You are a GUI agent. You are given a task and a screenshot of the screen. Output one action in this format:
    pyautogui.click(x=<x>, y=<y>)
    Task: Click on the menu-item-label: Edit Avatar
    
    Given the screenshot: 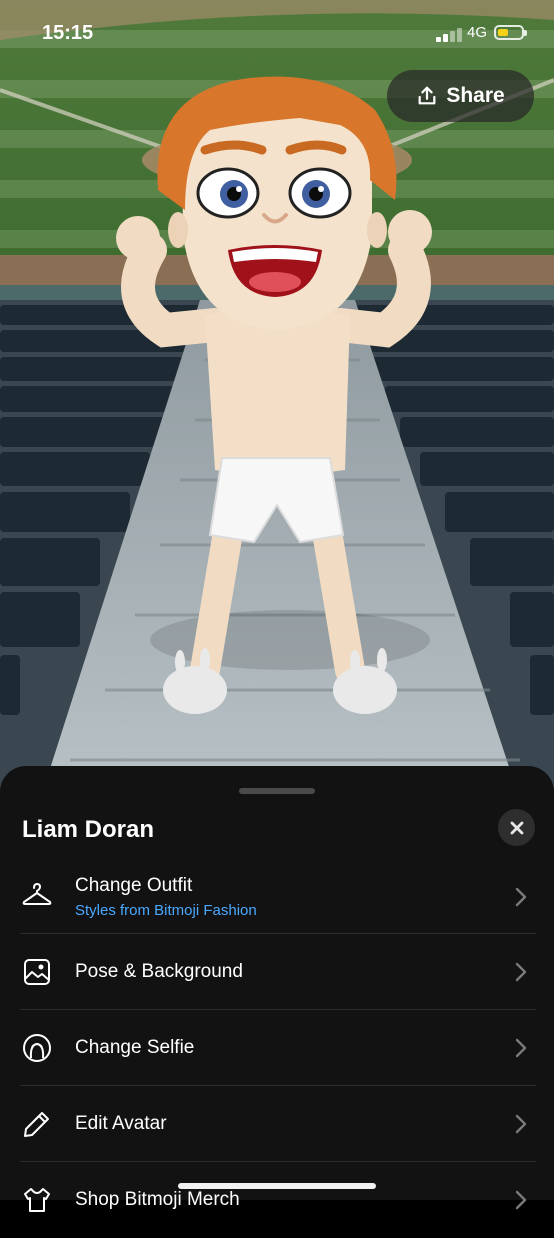 What is the action you would take?
    pyautogui.click(x=121, y=1123)
    